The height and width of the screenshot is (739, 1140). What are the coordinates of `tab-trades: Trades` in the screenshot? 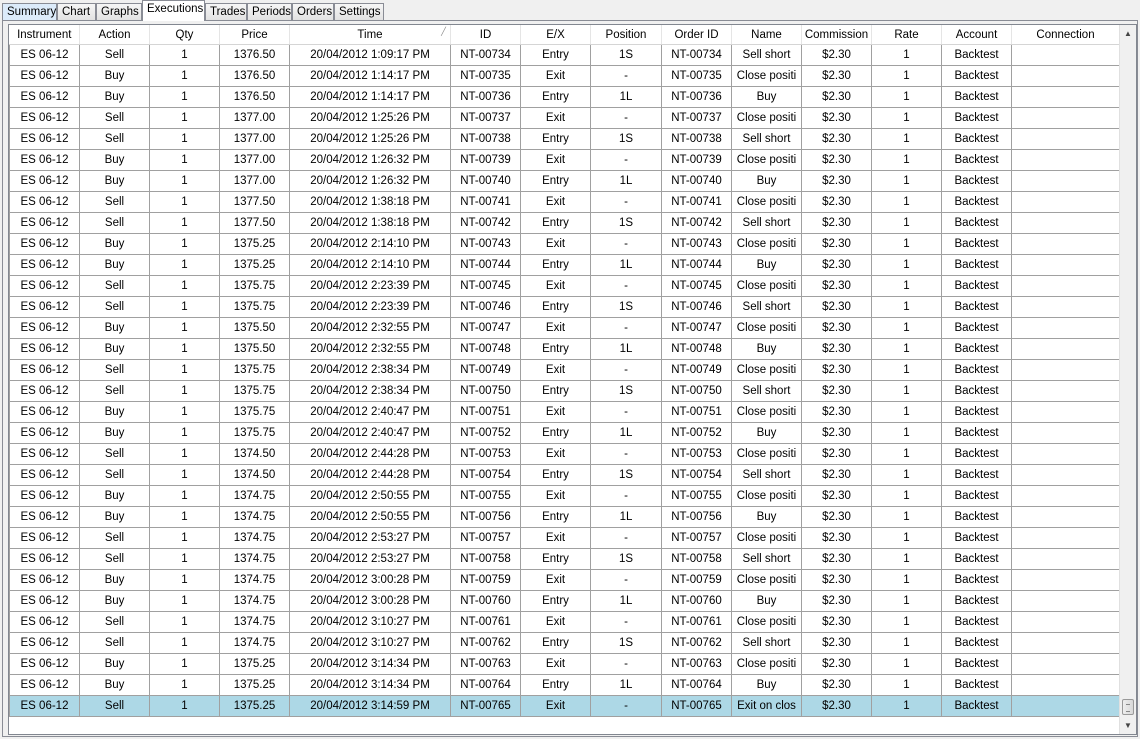 It's located at (226, 11).